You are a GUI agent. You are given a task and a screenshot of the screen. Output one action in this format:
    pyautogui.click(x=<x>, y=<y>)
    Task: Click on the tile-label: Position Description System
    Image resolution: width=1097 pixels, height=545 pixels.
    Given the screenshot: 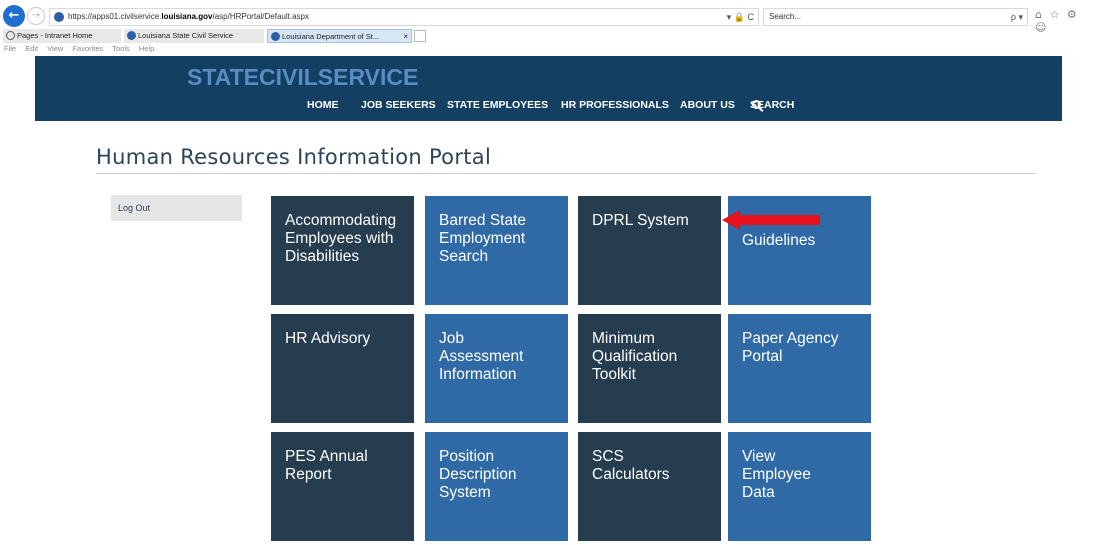 What is the action you would take?
    pyautogui.click(x=478, y=474)
    